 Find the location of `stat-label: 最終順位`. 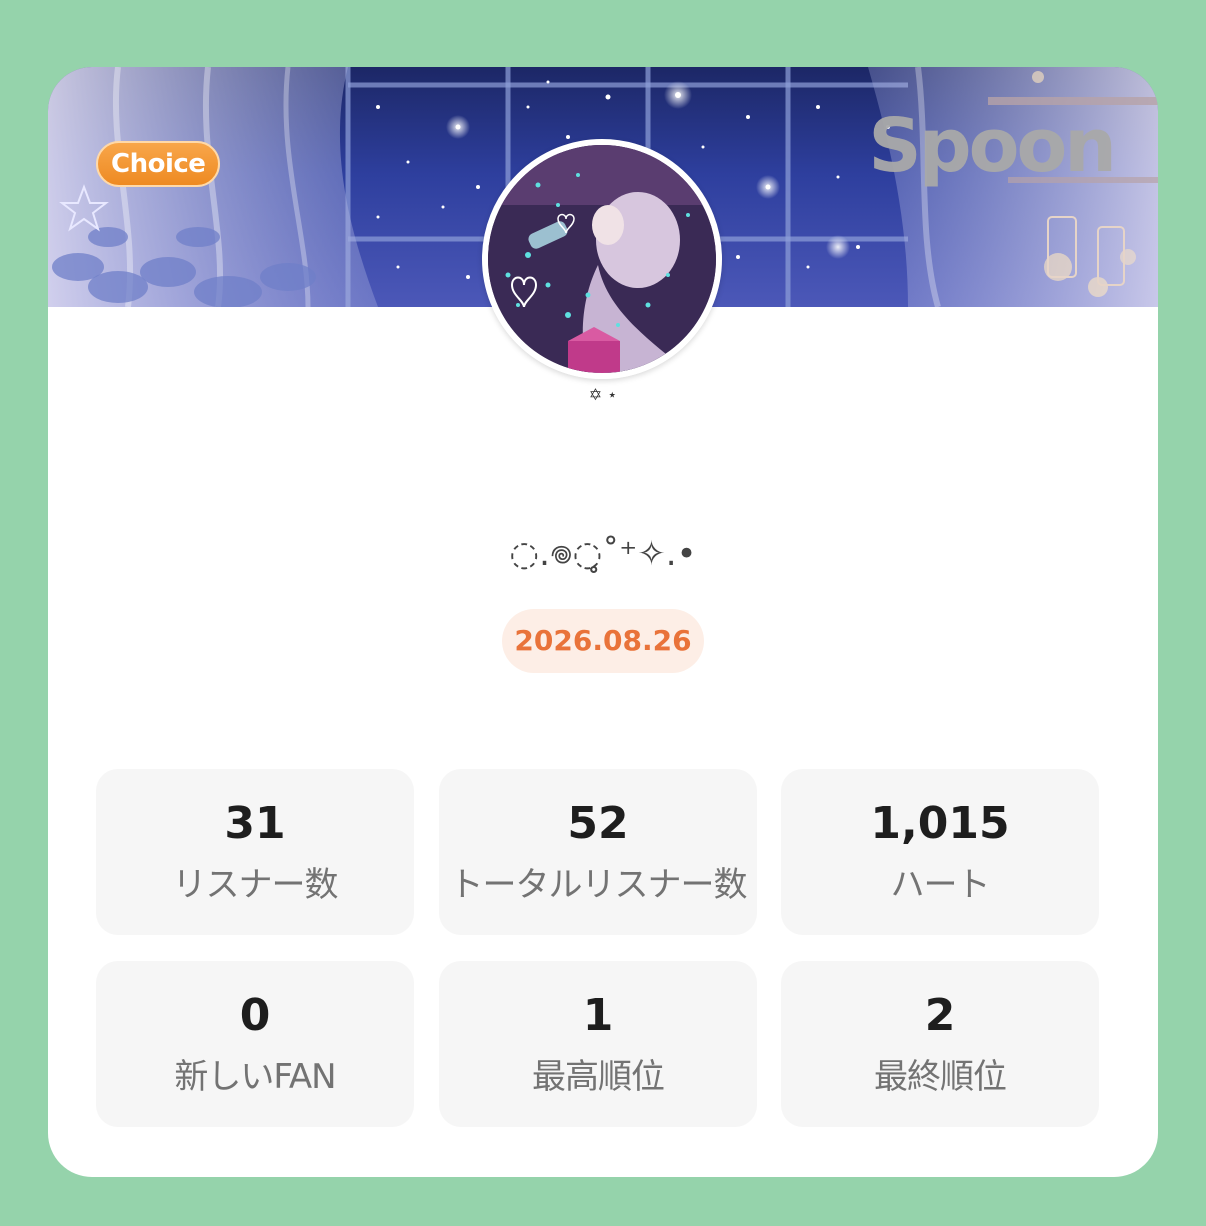

stat-label: 最終順位 is located at coordinates (940, 1077).